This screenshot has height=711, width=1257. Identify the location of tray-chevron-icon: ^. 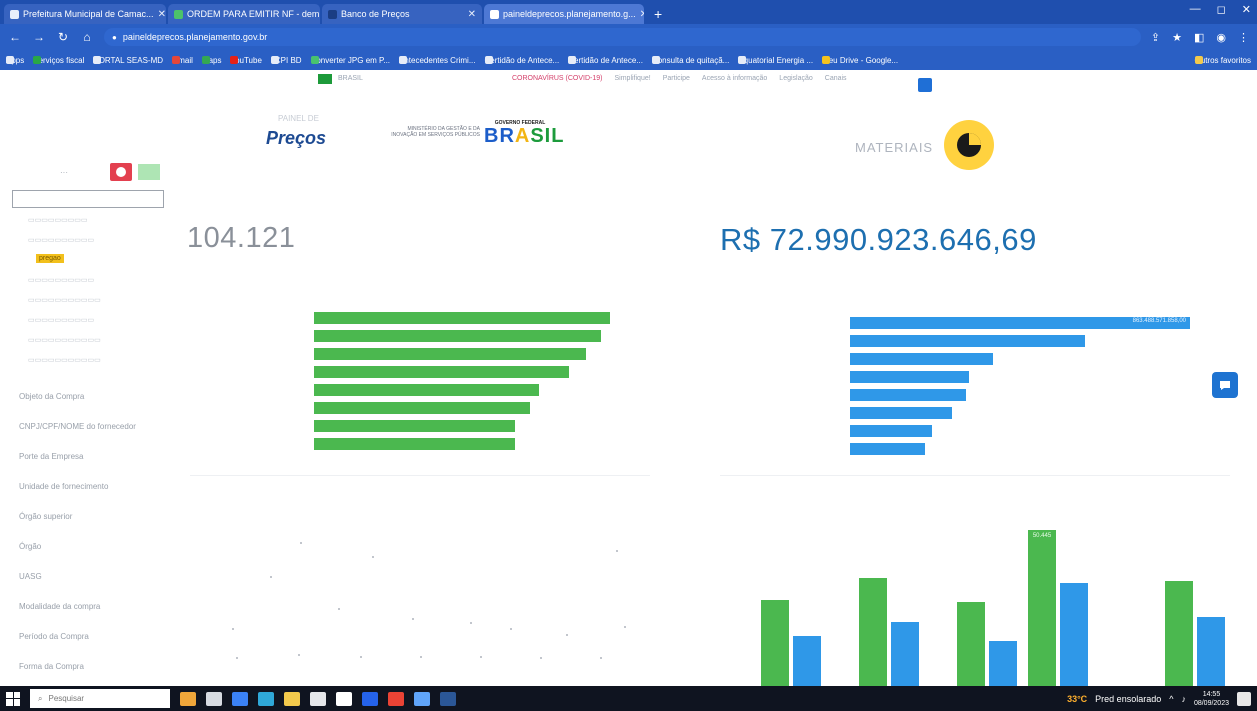
(1171, 699).